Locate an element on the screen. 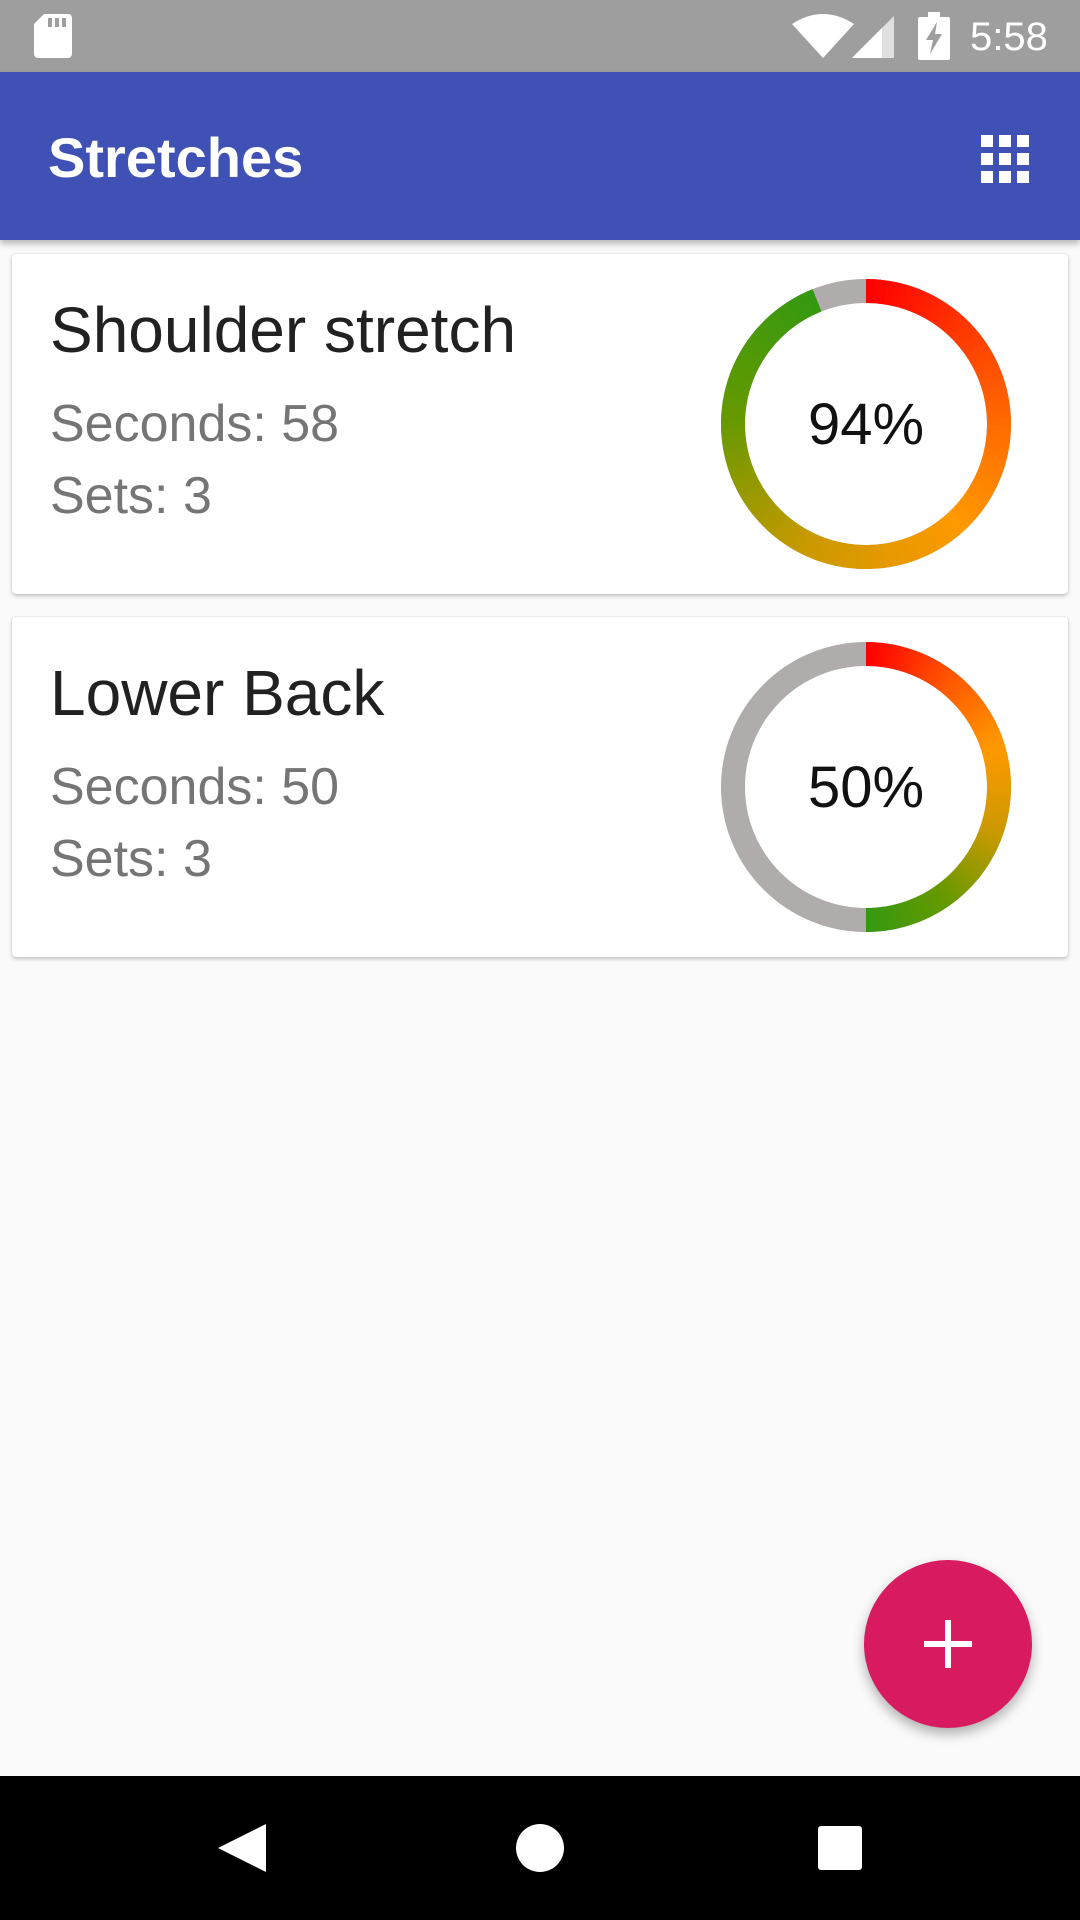 The width and height of the screenshot is (1080, 1920). stretch-seconds: Seconds: 50 is located at coordinates (195, 787).